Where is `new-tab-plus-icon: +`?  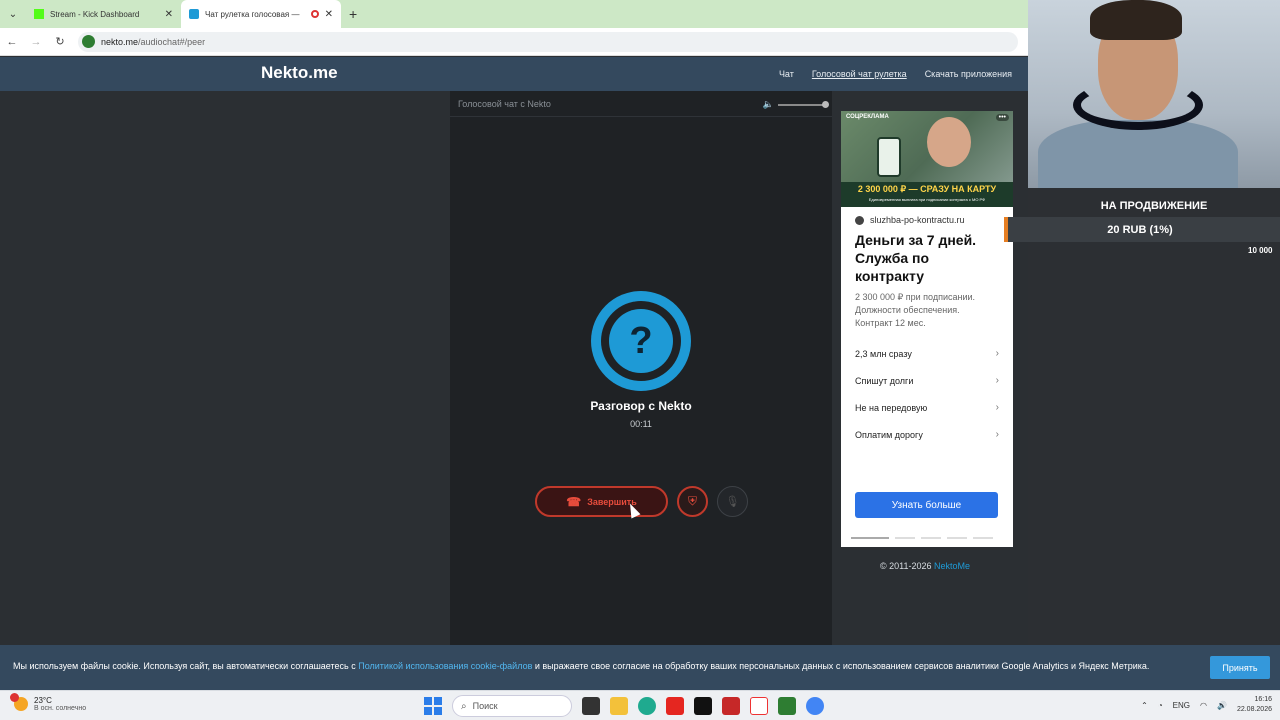
new-tab-plus-icon: + is located at coordinates (353, 14).